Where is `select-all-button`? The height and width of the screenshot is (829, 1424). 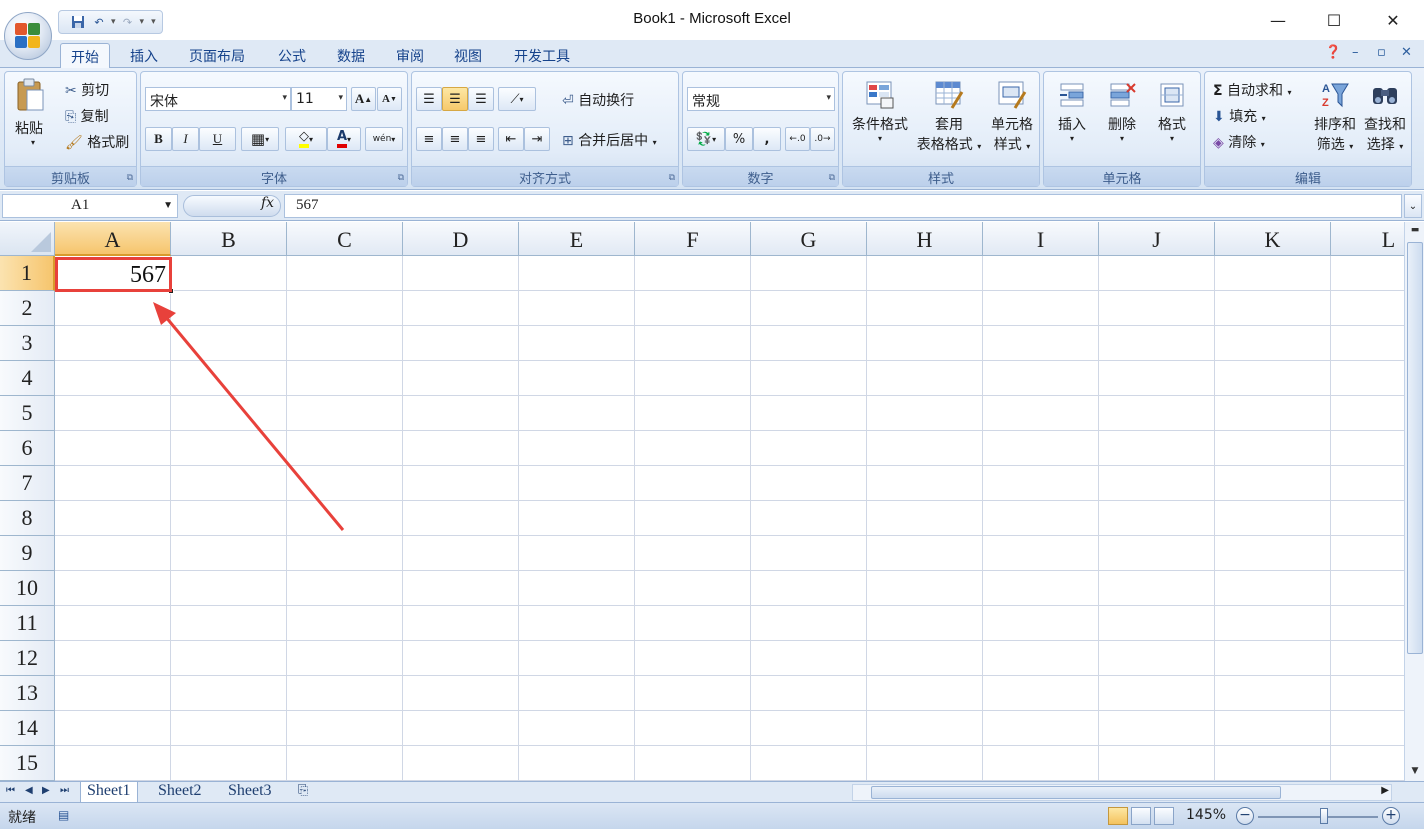
select-all-button is located at coordinates (27, 239).